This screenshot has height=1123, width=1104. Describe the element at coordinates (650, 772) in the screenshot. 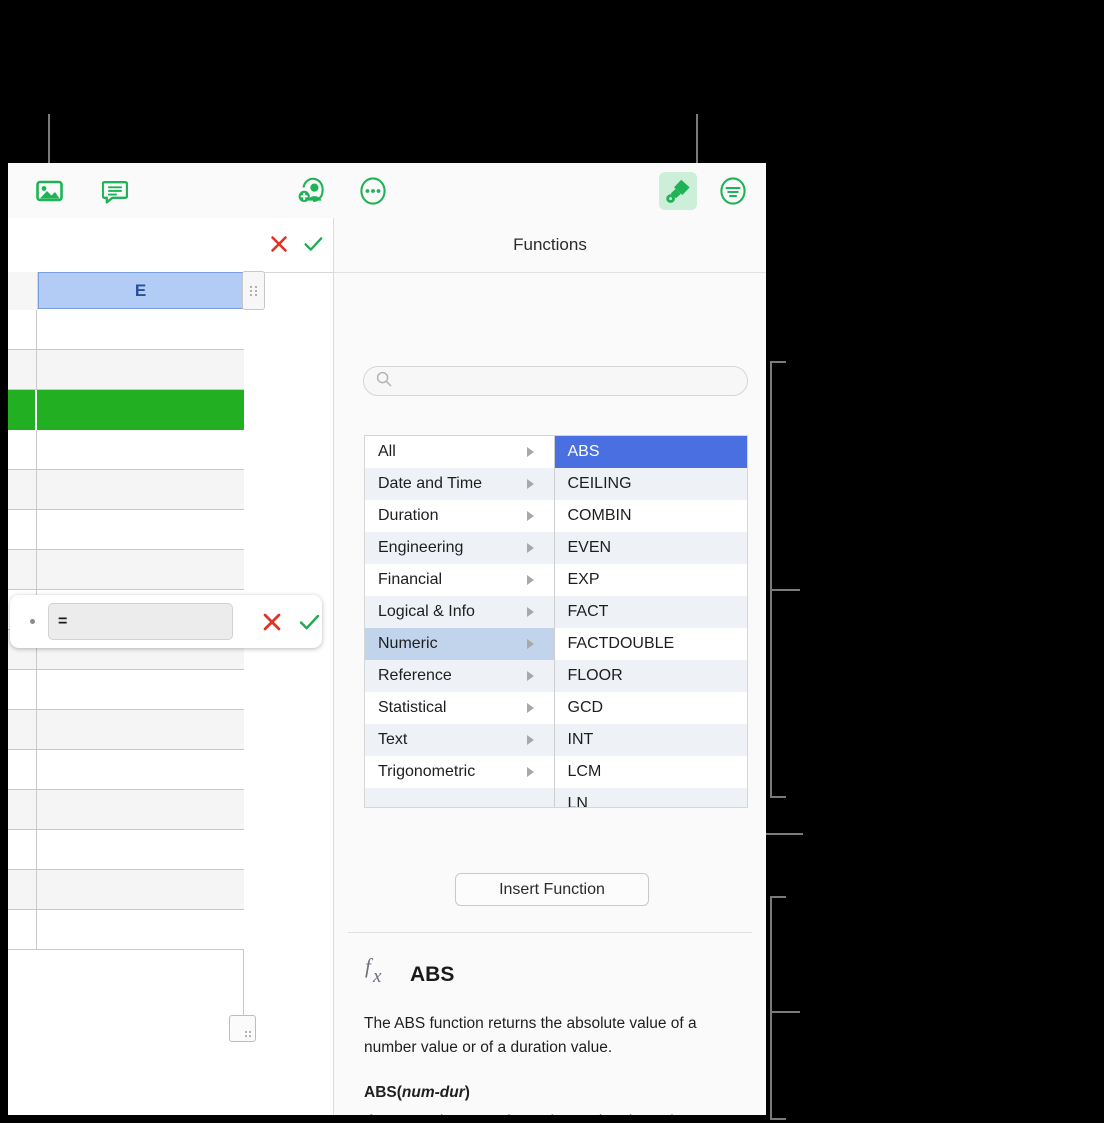

I see `function-item-lcm: LCM` at that location.